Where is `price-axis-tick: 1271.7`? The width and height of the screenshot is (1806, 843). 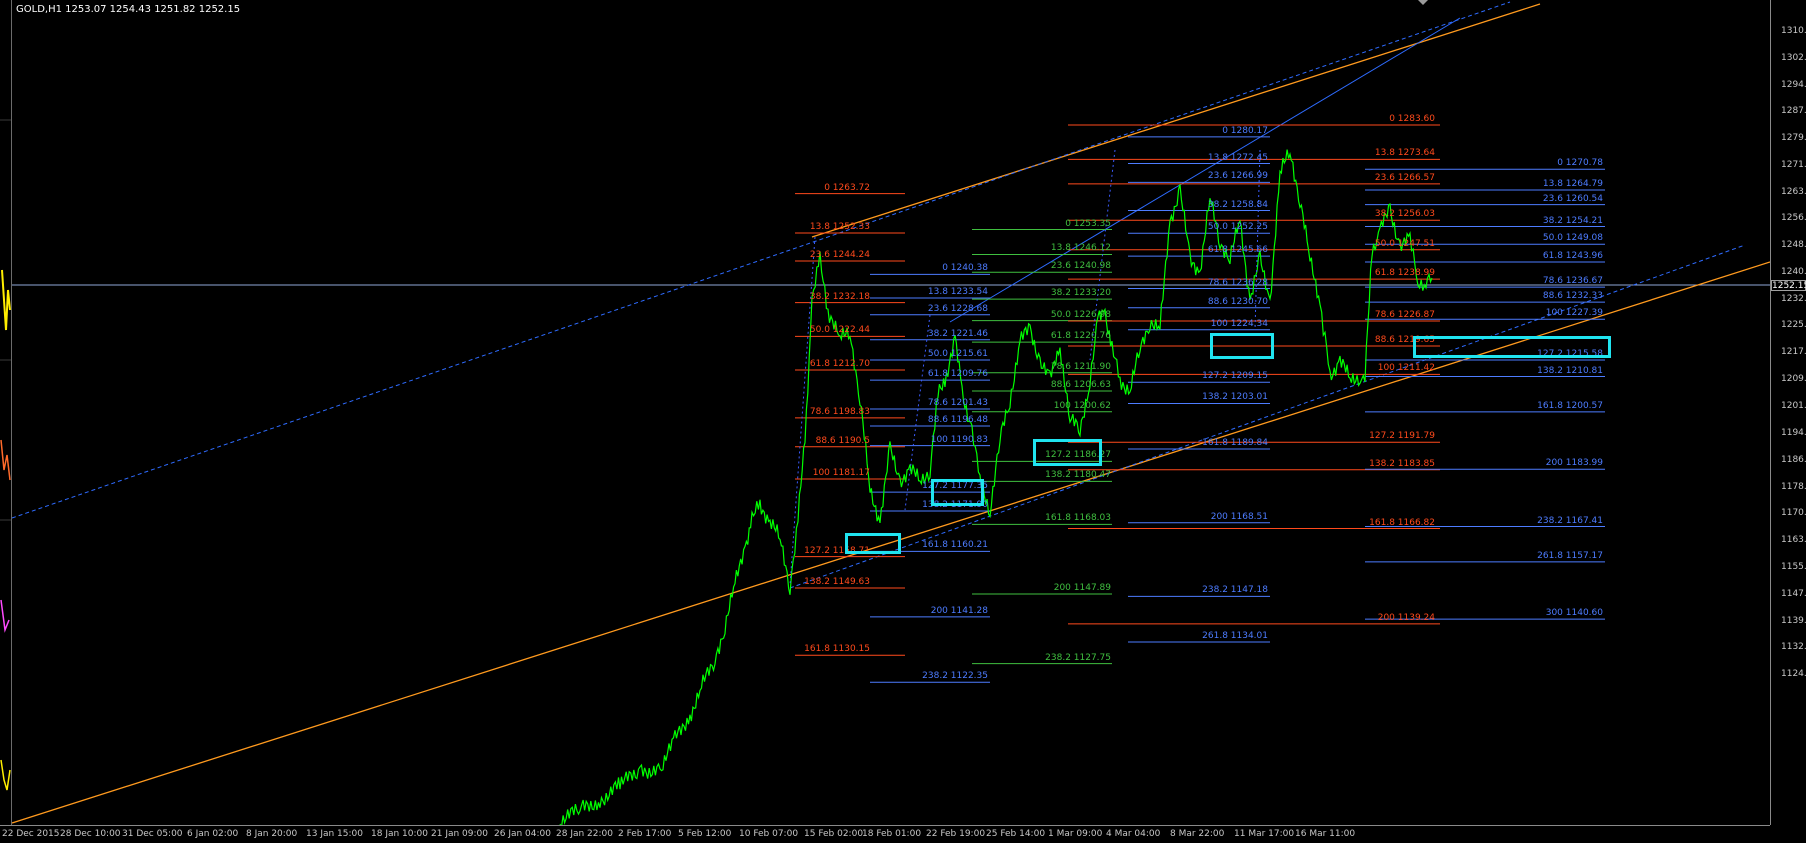 price-axis-tick: 1271.7 is located at coordinates (1793, 165).